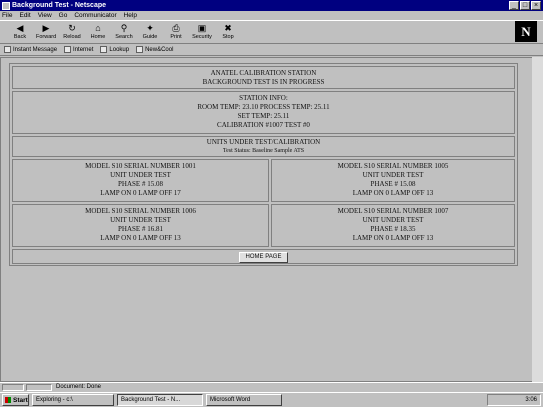 The width and height of the screenshot is (543, 407). Describe the element at coordinates (271, 5) in the screenshot. I see `title-bar: Background Test - Netscape _ □ ×` at that location.